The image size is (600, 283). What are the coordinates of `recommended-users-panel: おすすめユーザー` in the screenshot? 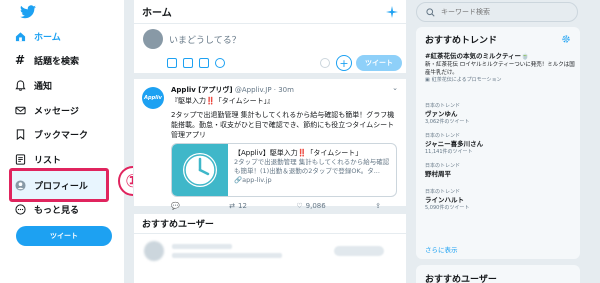 It's located at (498, 274).